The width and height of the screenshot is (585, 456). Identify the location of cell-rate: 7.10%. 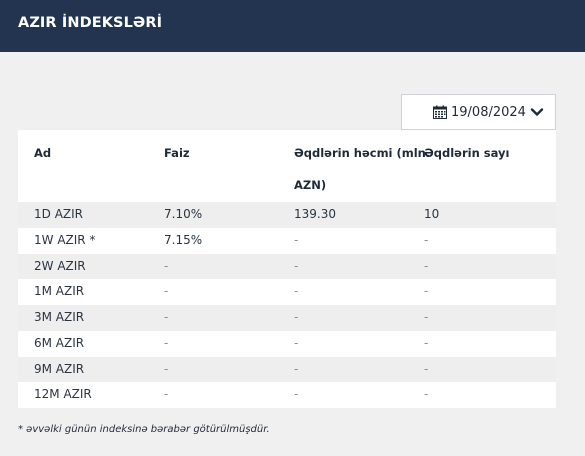
(183, 214).